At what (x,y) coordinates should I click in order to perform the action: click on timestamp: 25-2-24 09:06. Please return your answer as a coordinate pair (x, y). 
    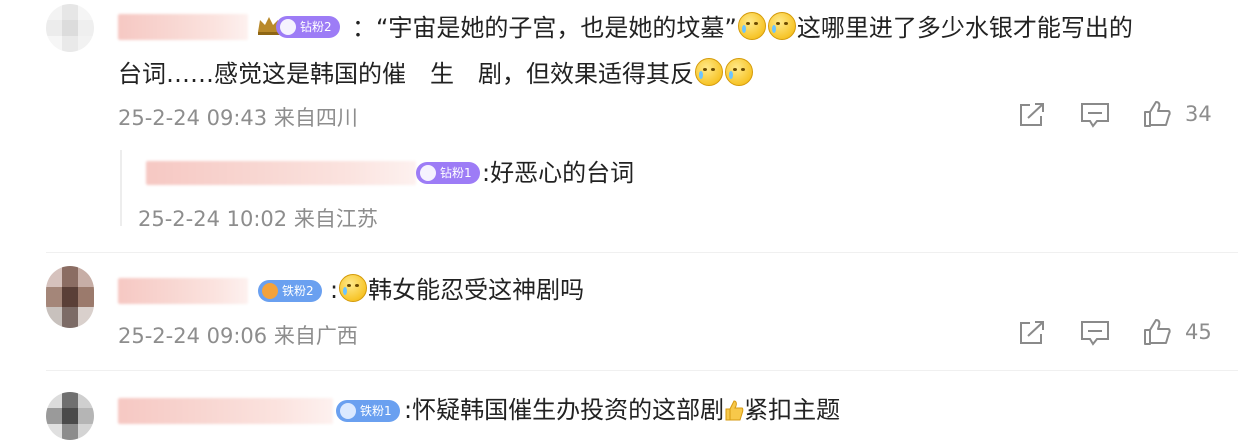
    Looking at the image, I should click on (193, 336).